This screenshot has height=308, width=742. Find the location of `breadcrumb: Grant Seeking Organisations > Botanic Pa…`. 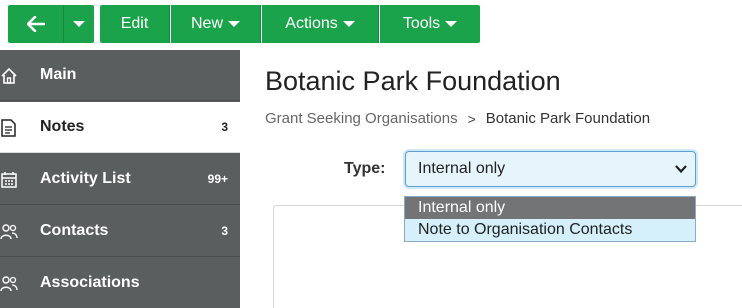

breadcrumb: Grant Seeking Organisations > Botanic Pa… is located at coordinates (457, 118).